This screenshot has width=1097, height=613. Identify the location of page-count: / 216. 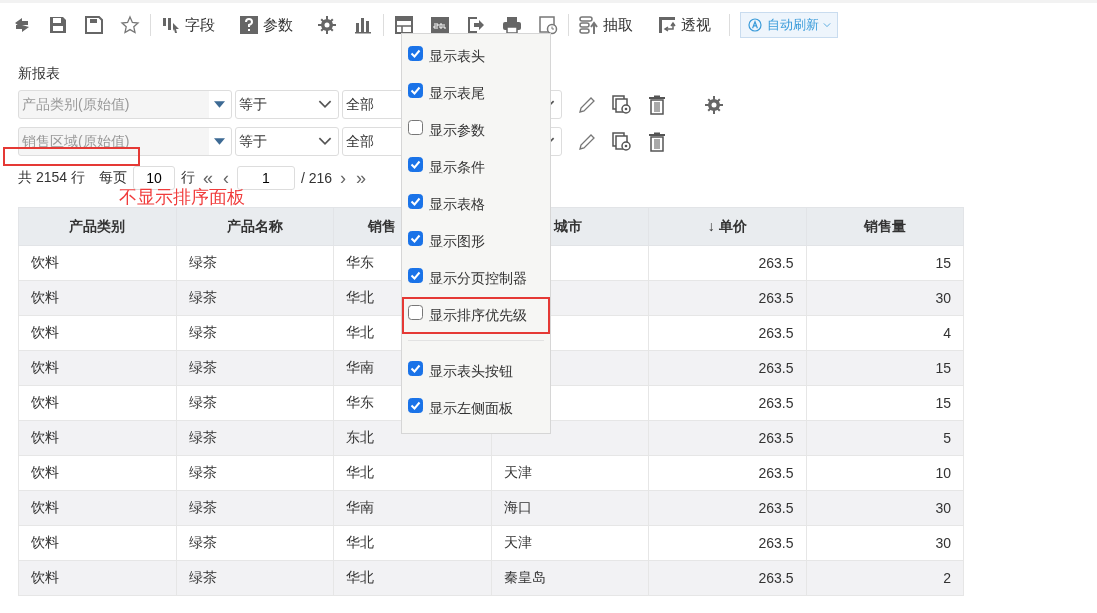
(316, 178).